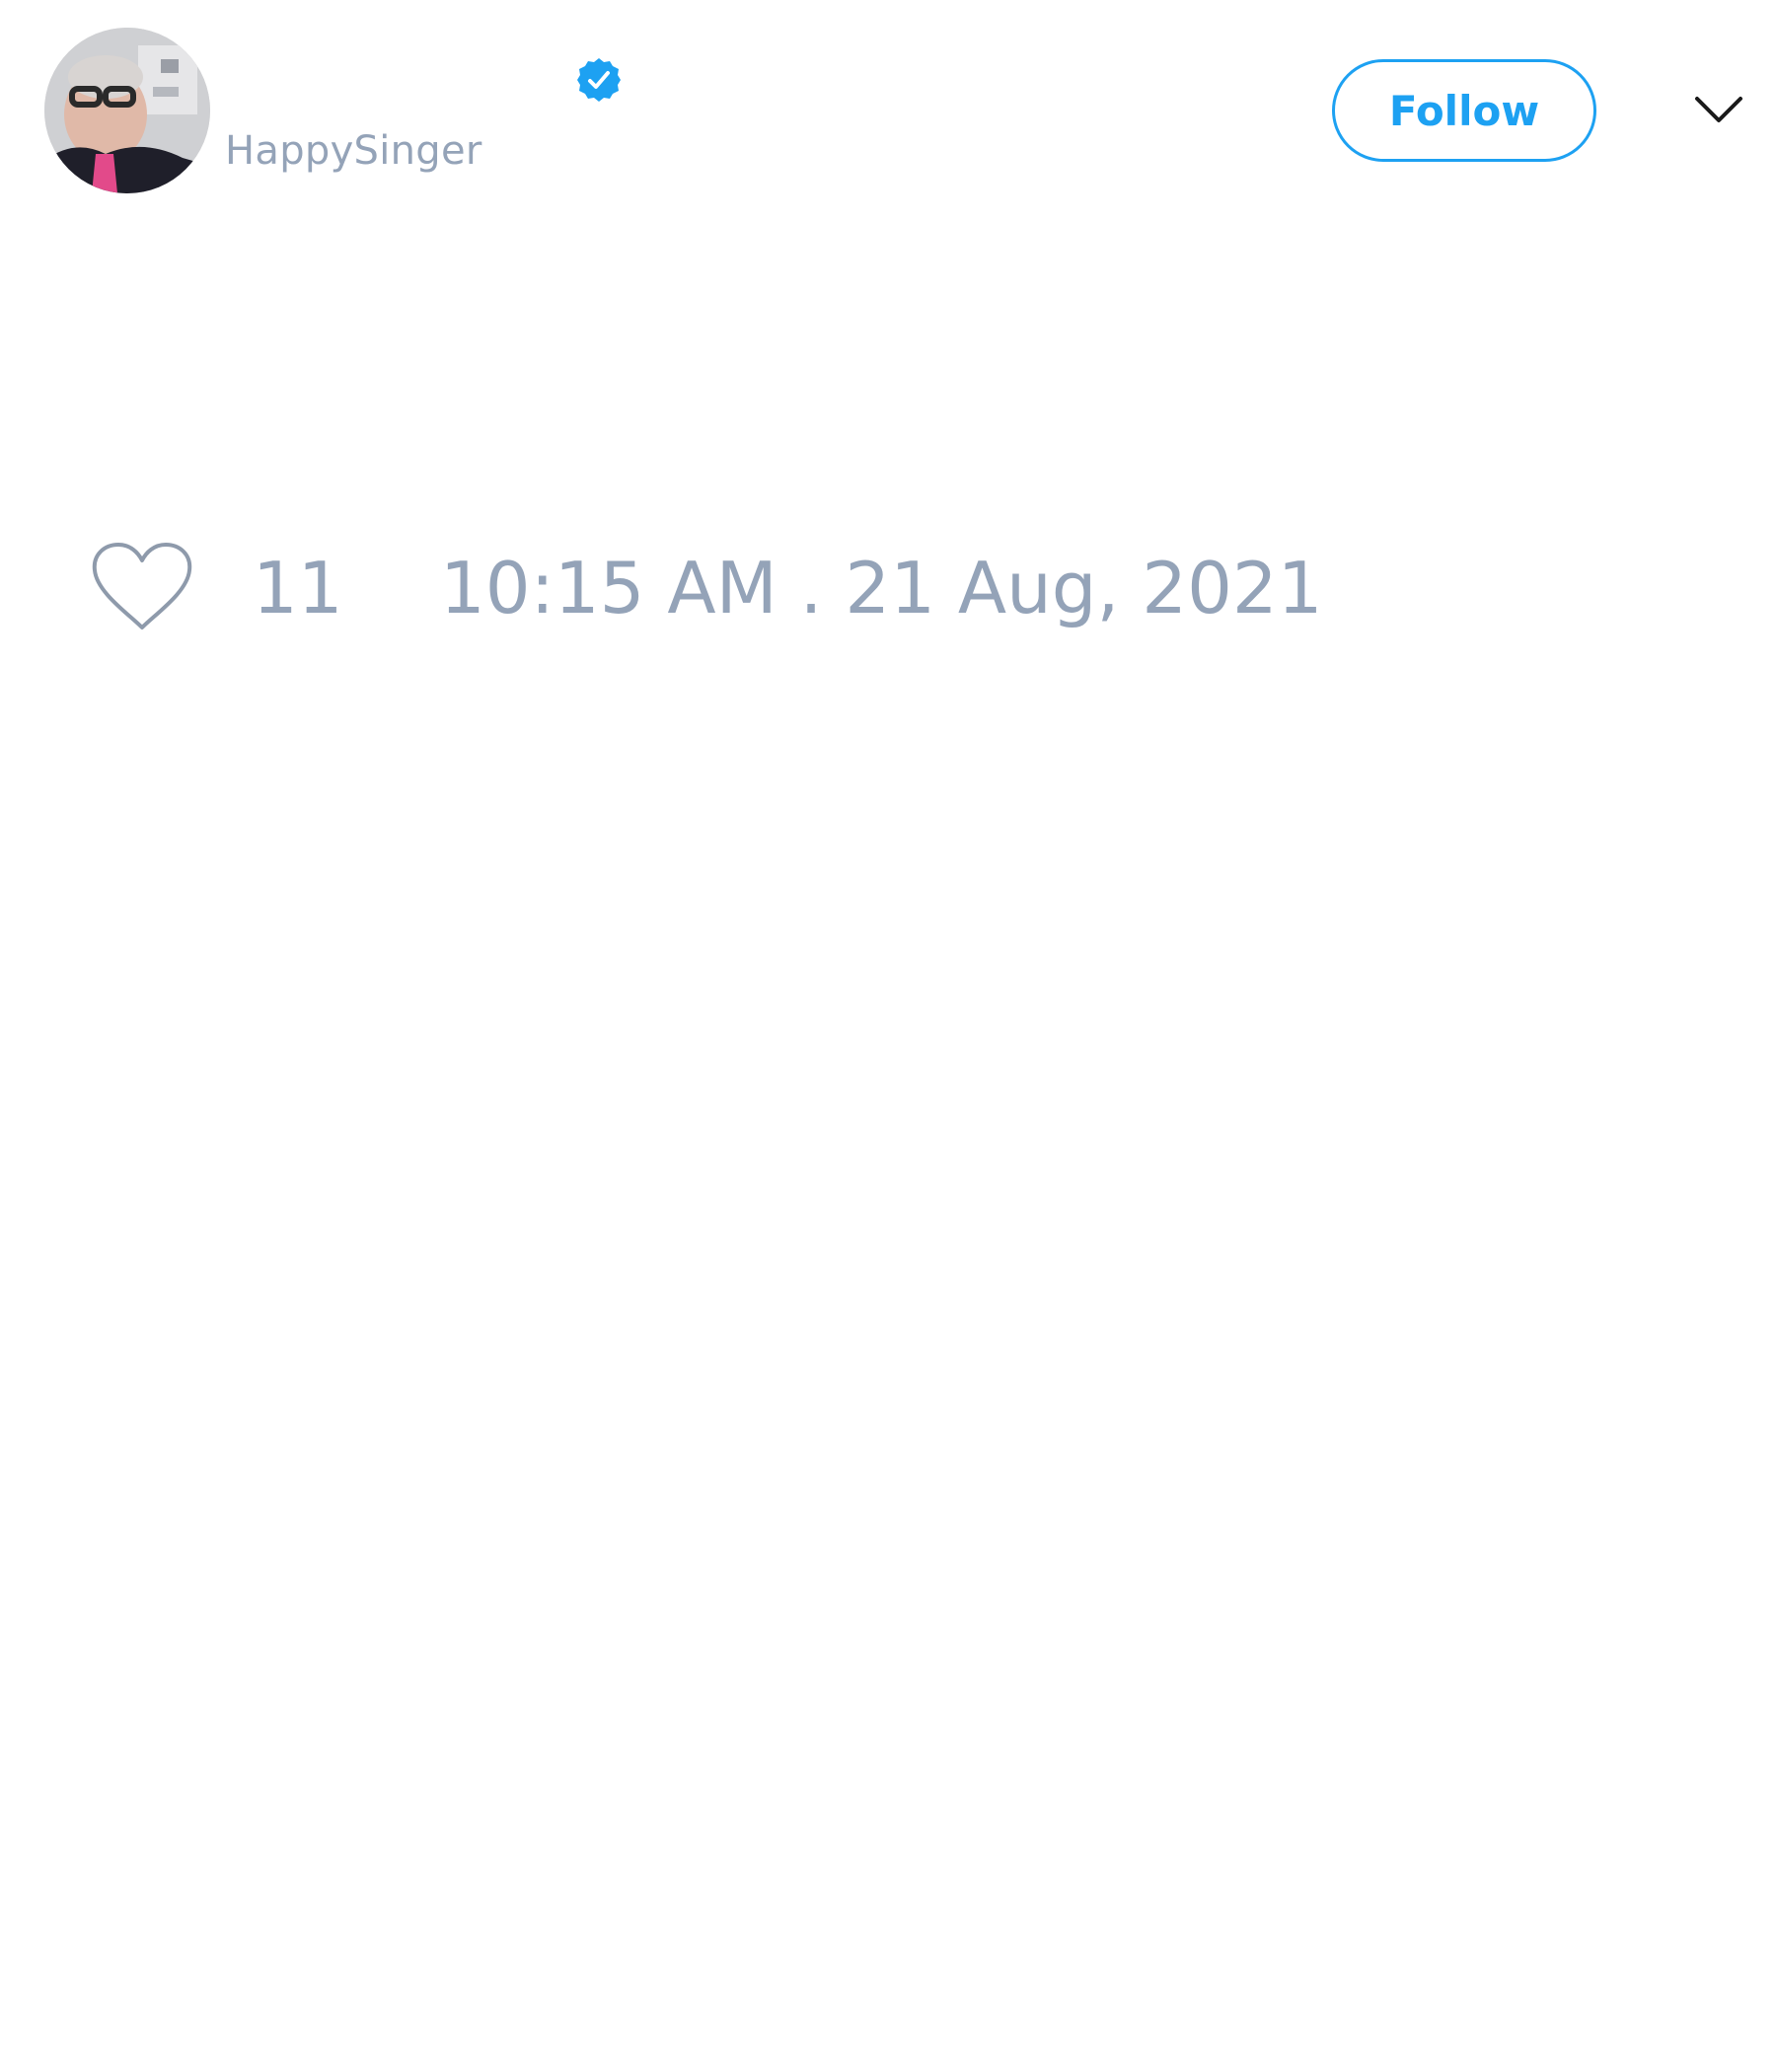 The image size is (1776, 2072). What do you see at coordinates (599, 80) in the screenshot?
I see `verified-badge-icon` at bounding box center [599, 80].